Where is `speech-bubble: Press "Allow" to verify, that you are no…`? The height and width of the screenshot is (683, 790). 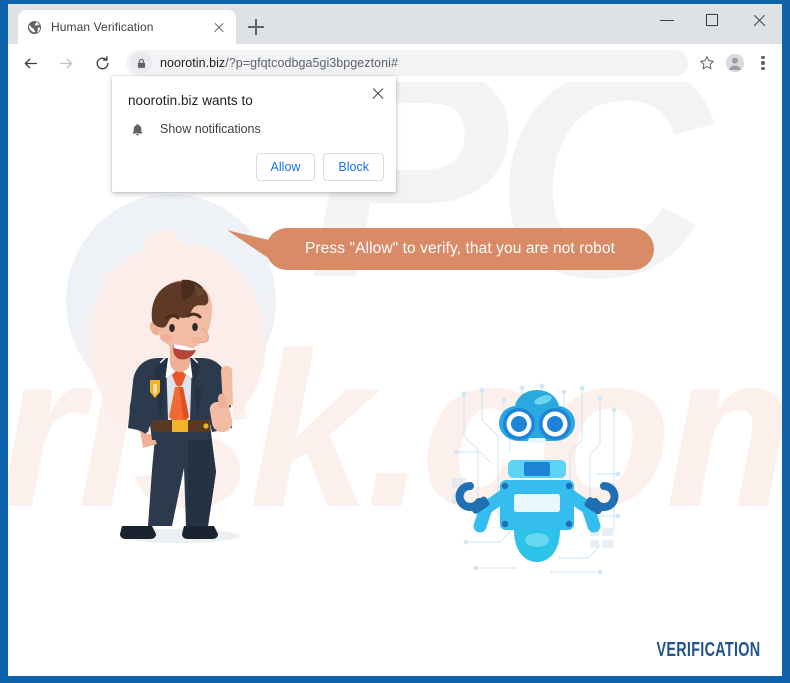 speech-bubble: Press "Allow" to verify, that you are no… is located at coordinates (460, 249).